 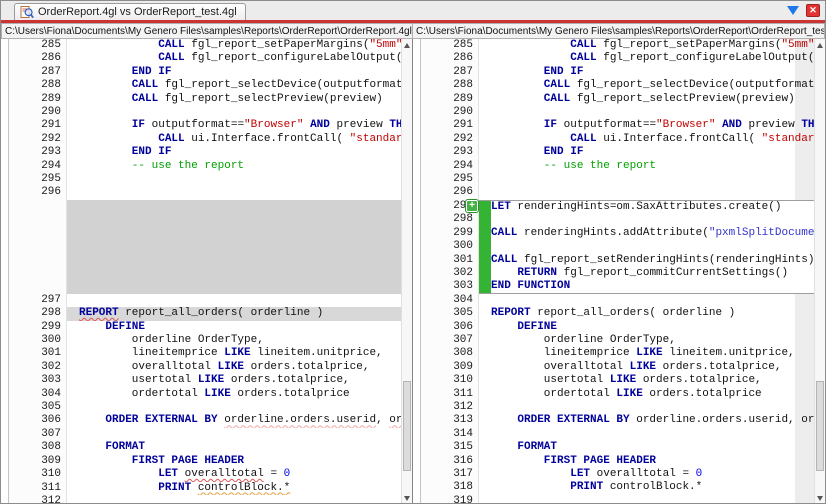 I want to click on code-line: 304 ordertotal LIKE orders.totalprice, so click(x=206, y=394).